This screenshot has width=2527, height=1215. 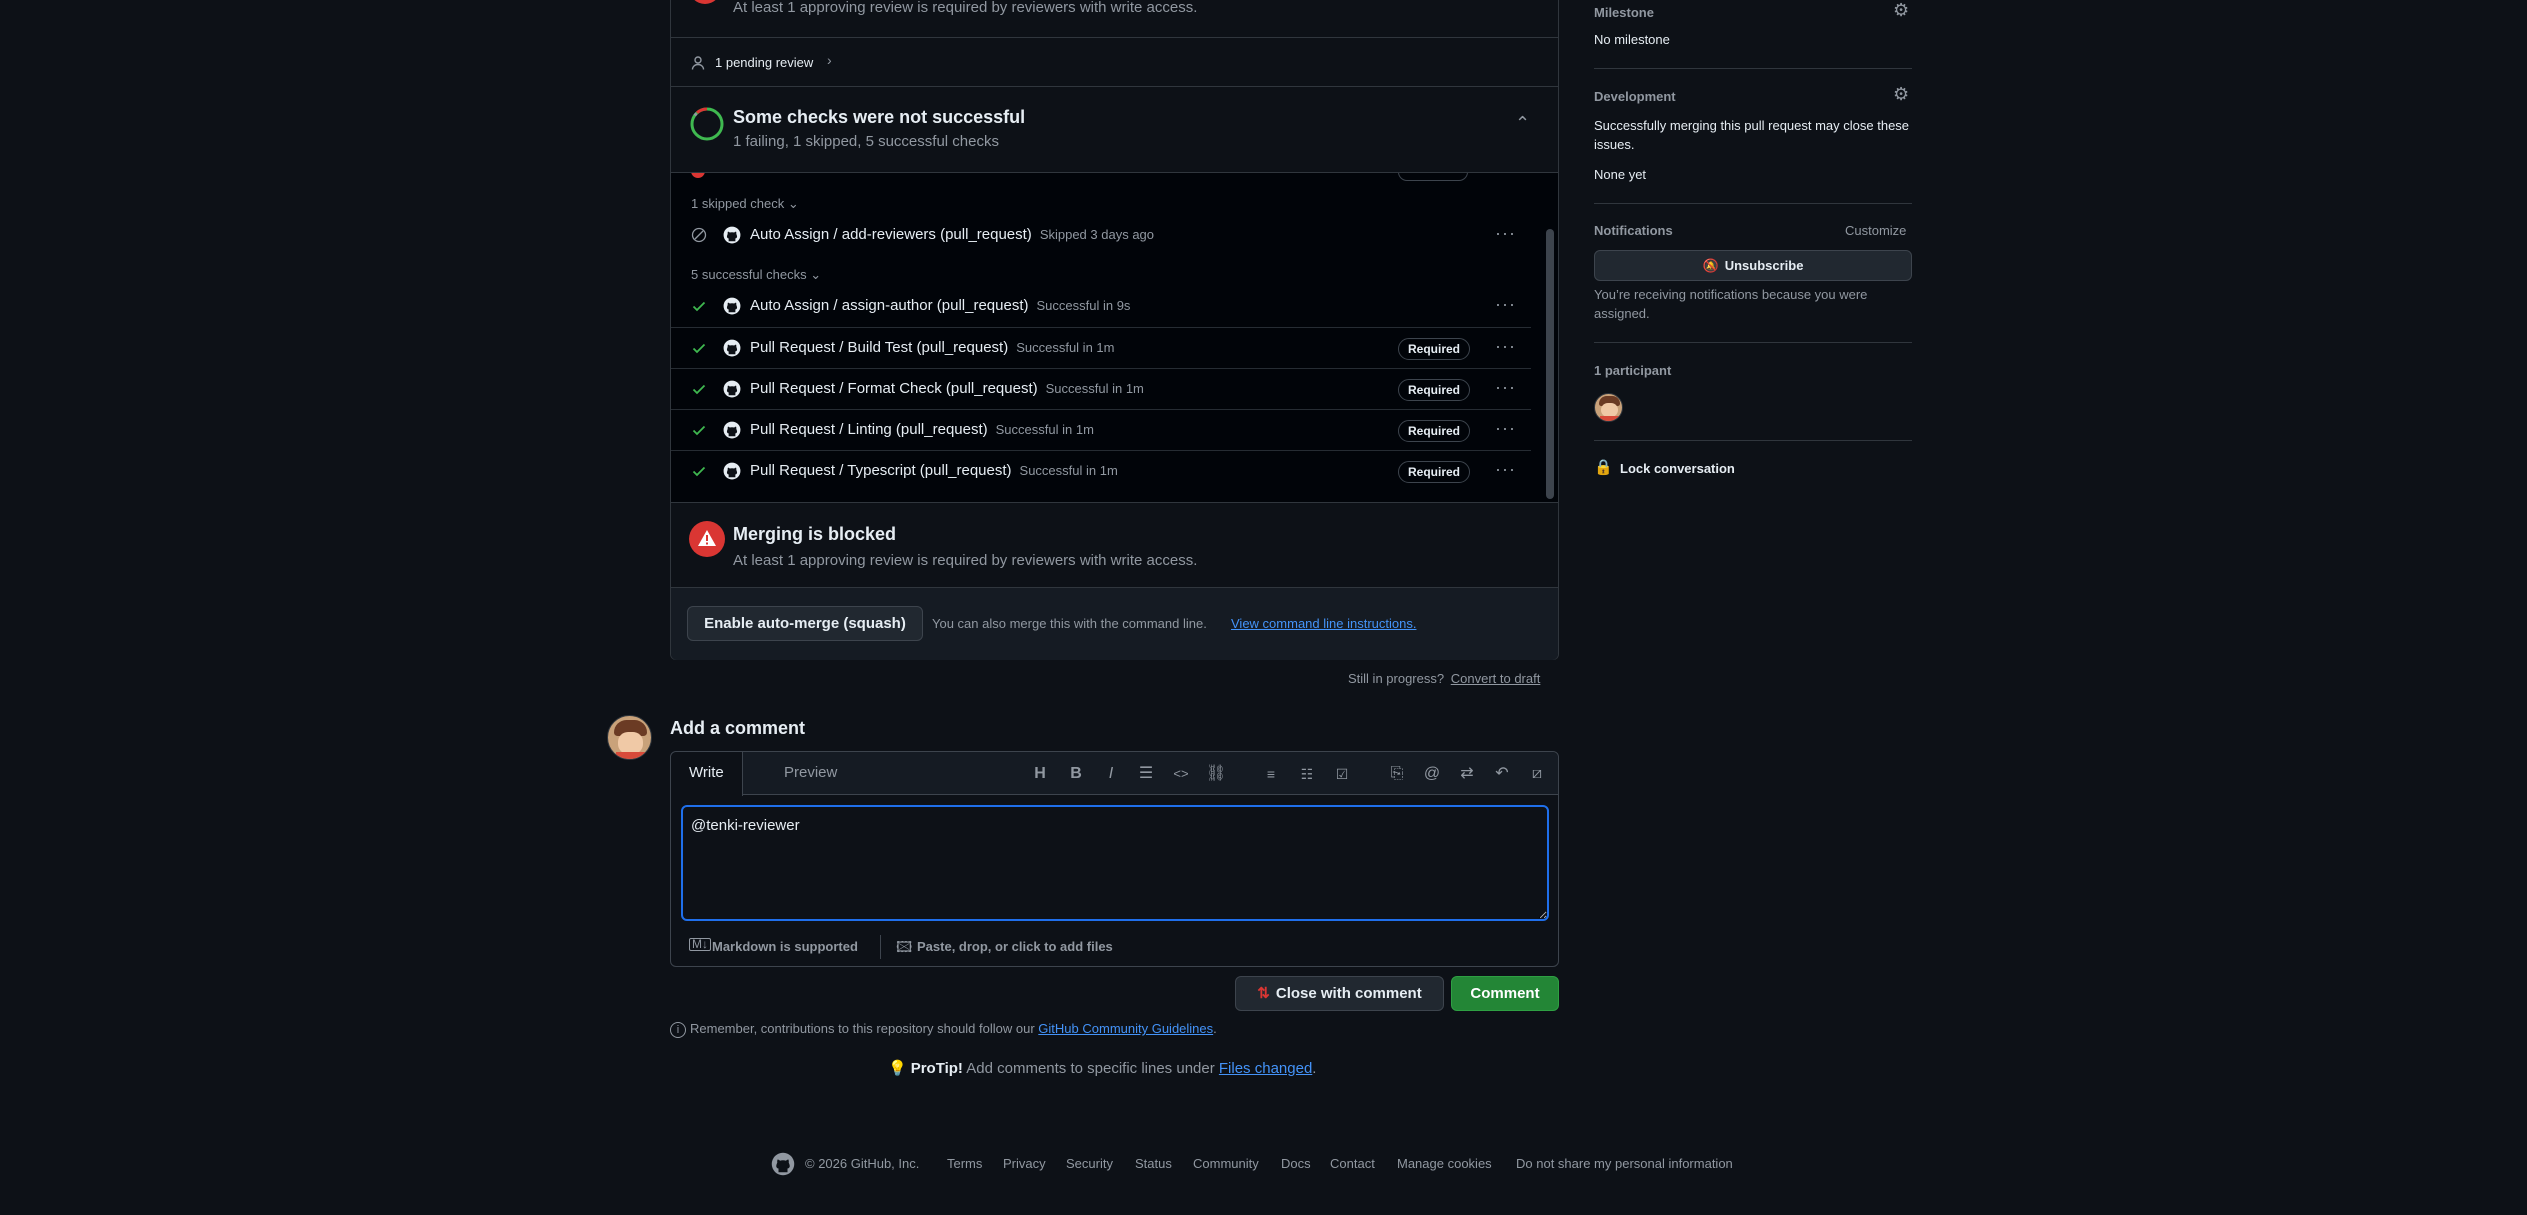 I want to click on slash-command-icon: ⧄, so click(x=1537, y=774).